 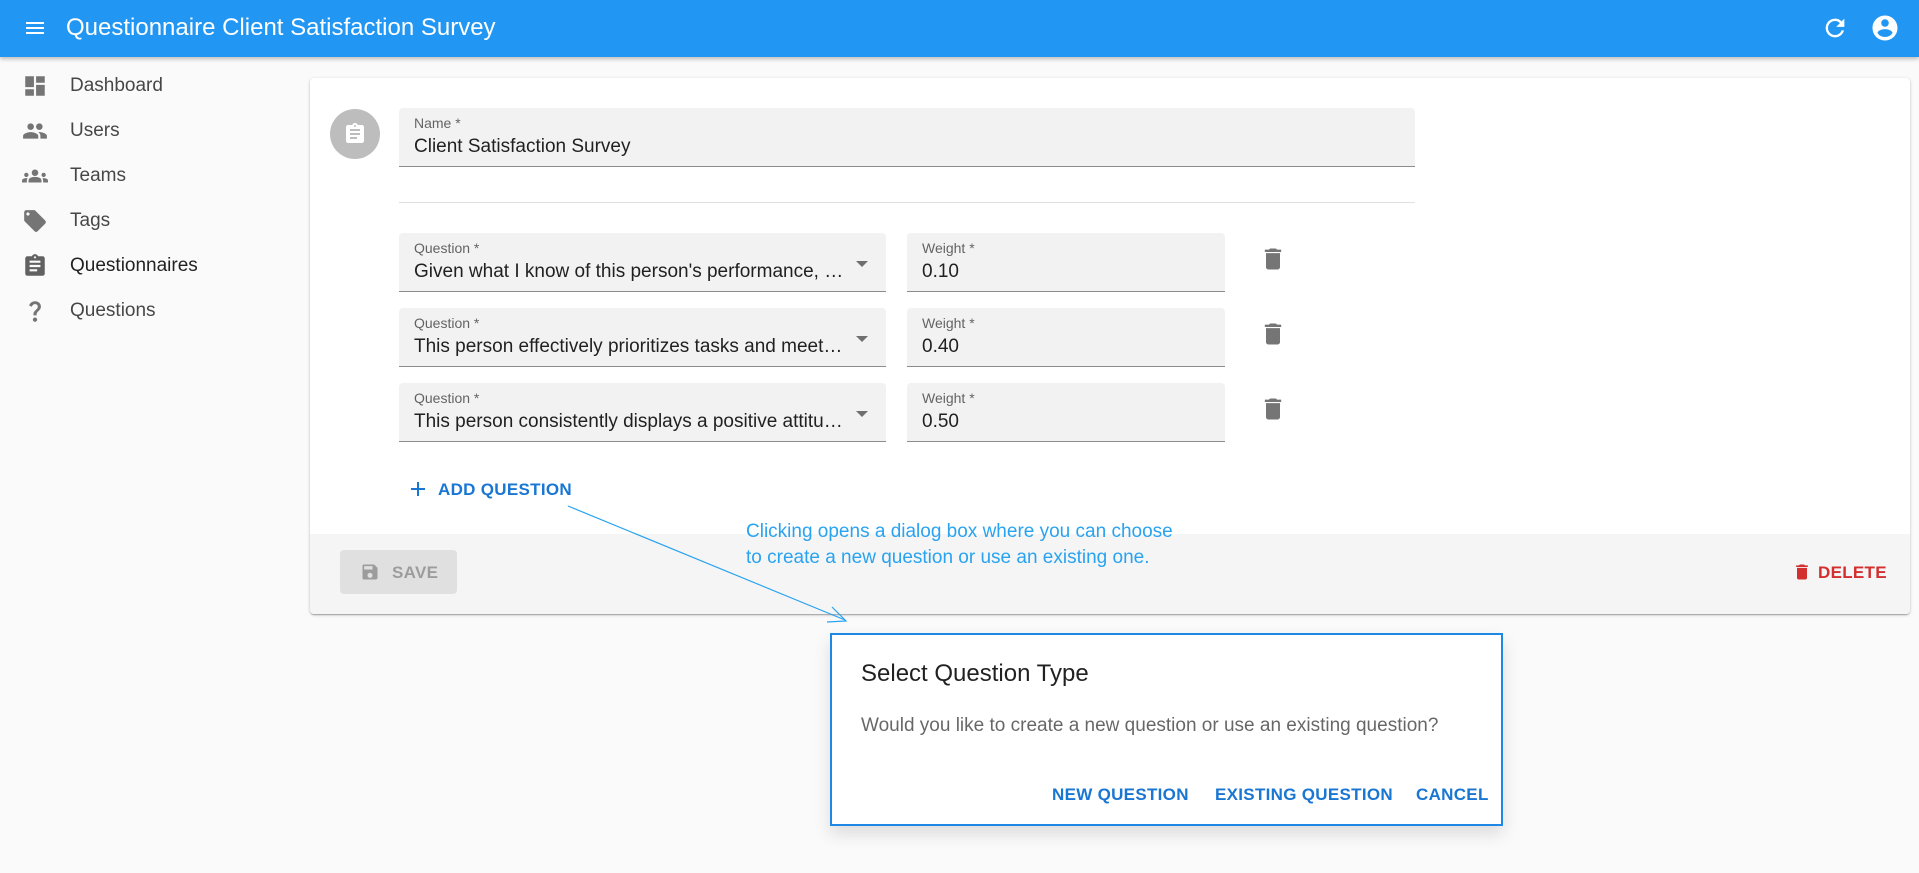 What do you see at coordinates (1304, 795) in the screenshot?
I see `existing-question-button: EXISTING QUESTION` at bounding box center [1304, 795].